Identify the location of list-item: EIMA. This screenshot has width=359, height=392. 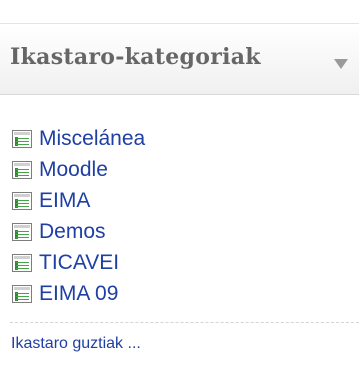
(78, 200).